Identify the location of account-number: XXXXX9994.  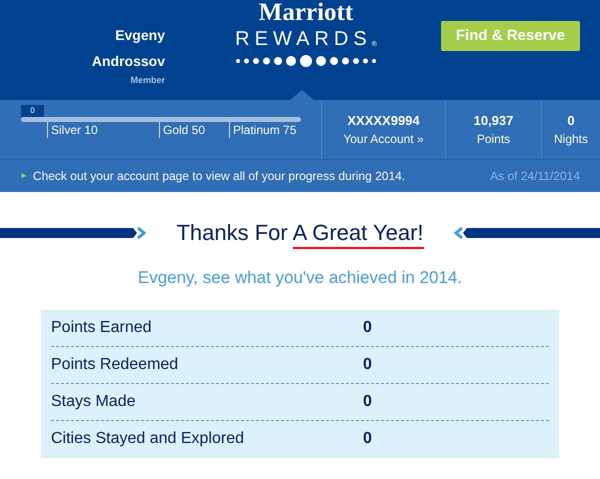
(383, 121).